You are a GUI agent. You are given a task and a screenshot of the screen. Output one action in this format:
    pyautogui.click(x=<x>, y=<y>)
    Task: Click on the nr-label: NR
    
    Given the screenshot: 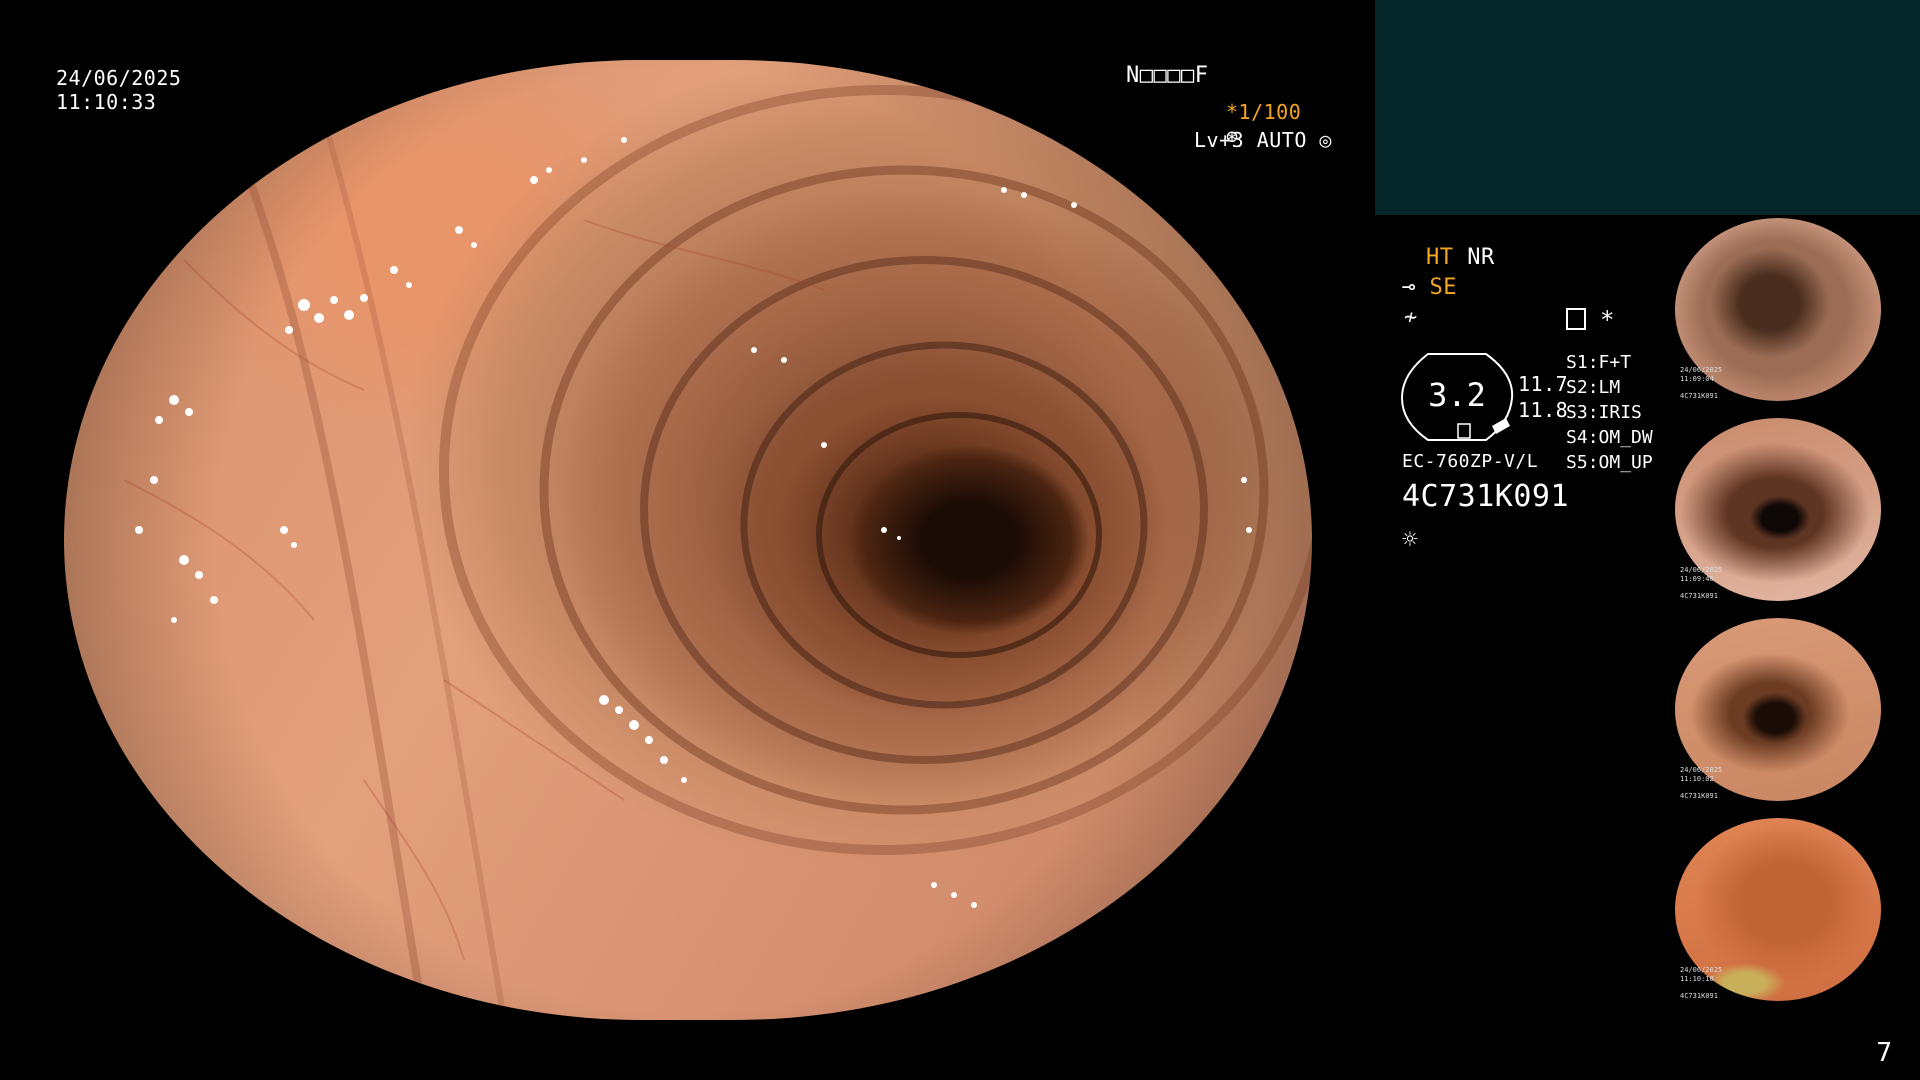 What is the action you would take?
    pyautogui.click(x=1481, y=257)
    